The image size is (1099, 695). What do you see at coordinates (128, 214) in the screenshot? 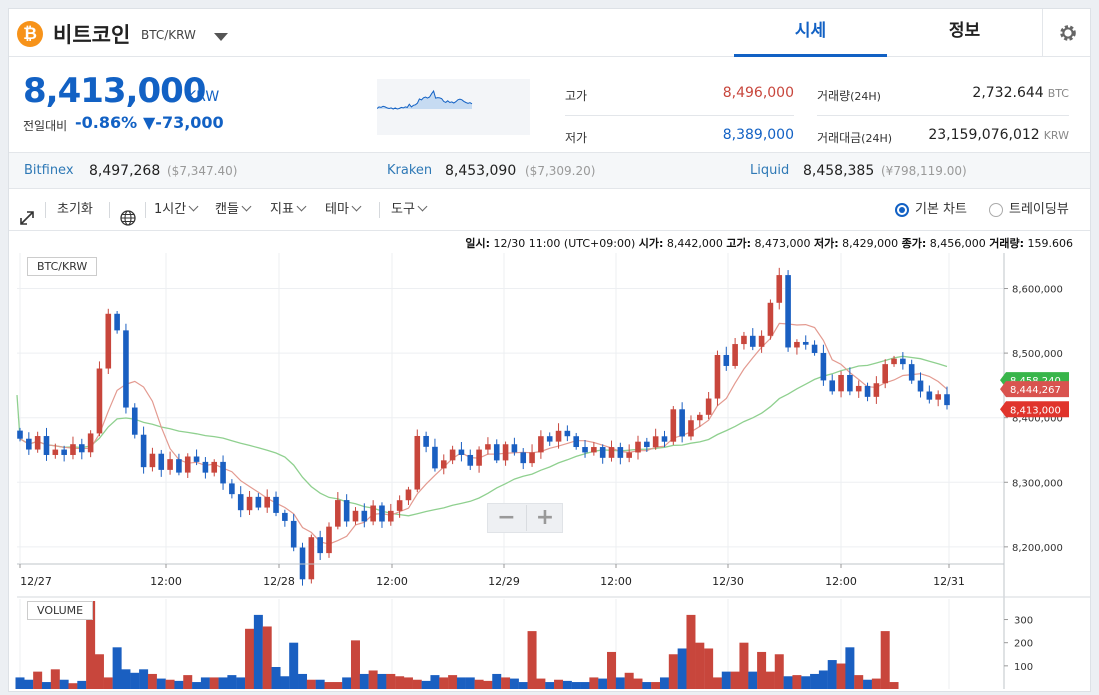
I see `globe-icon` at bounding box center [128, 214].